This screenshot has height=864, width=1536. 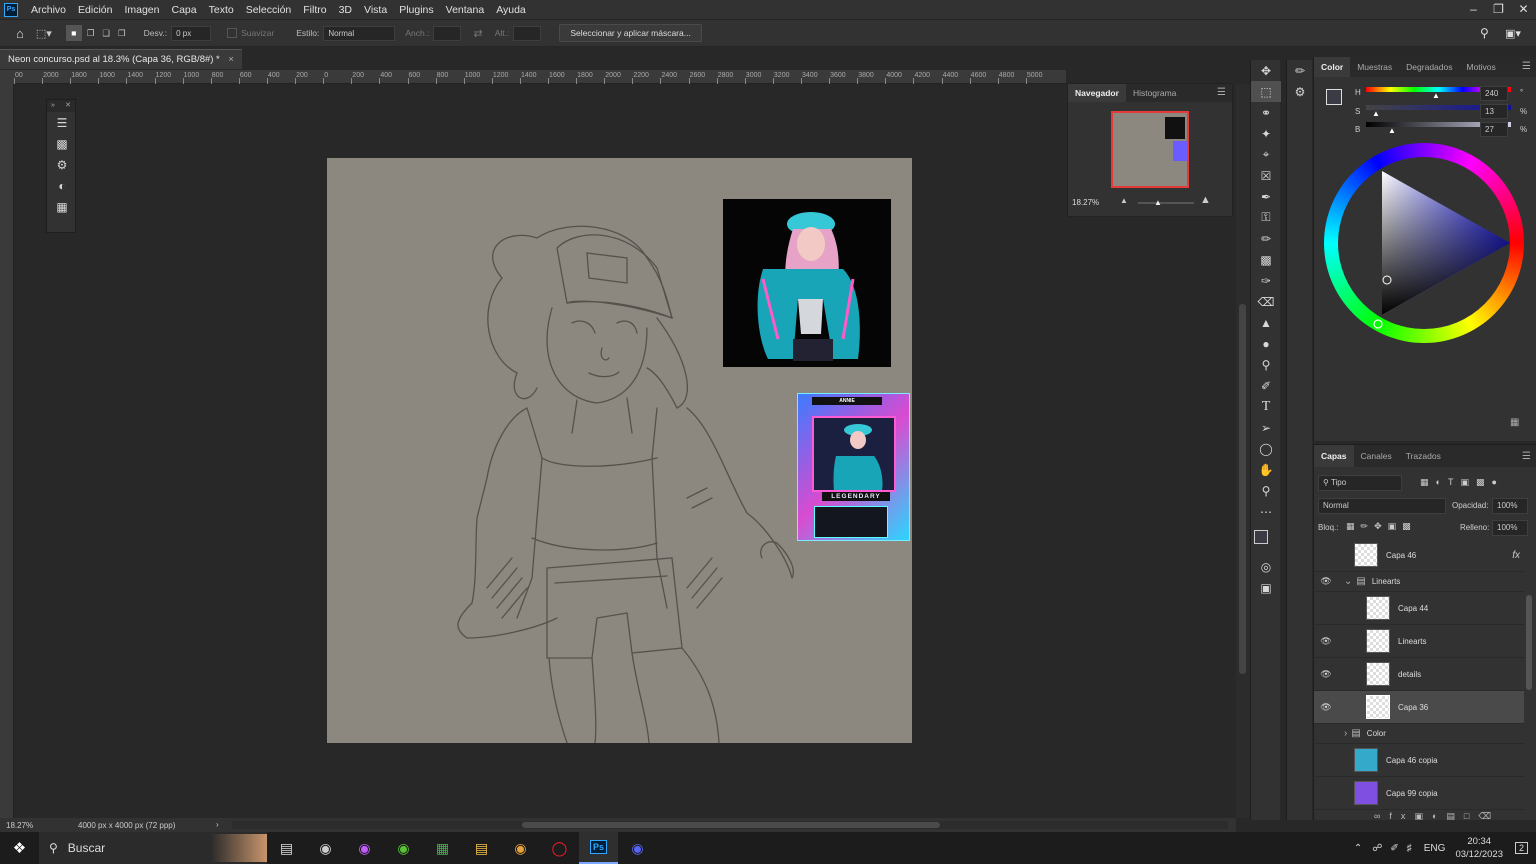 I want to click on status-doc-size: 4000 px x 4000 px (72 ppp), so click(x=126, y=825).